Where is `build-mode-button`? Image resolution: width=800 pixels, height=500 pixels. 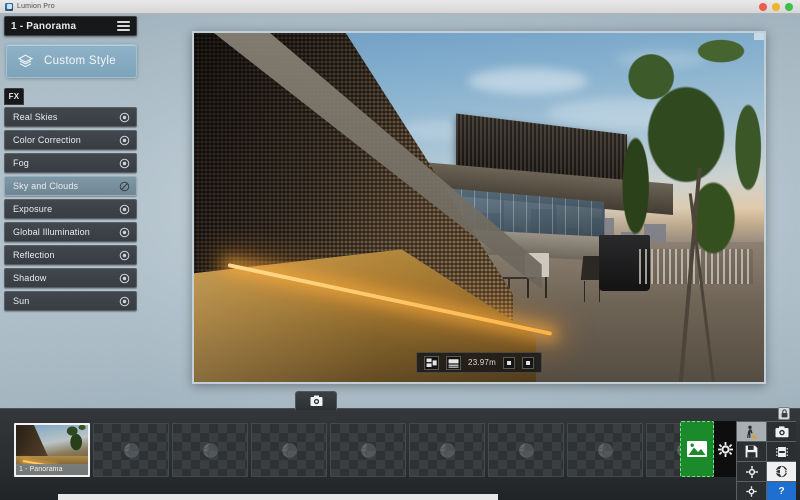 build-mode-button is located at coordinates (751, 431).